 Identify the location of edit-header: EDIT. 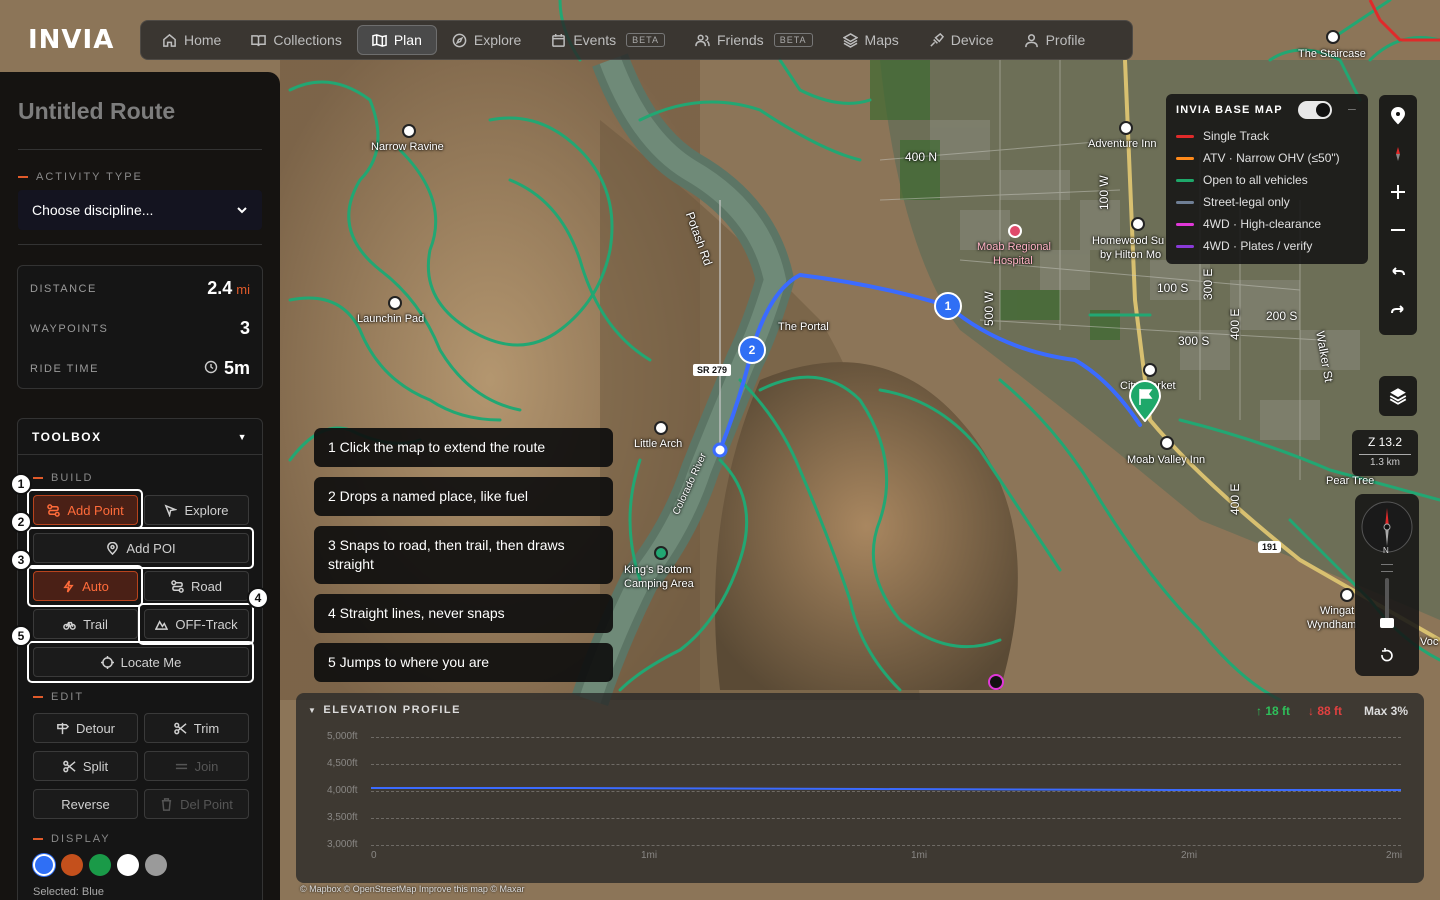
(58, 697).